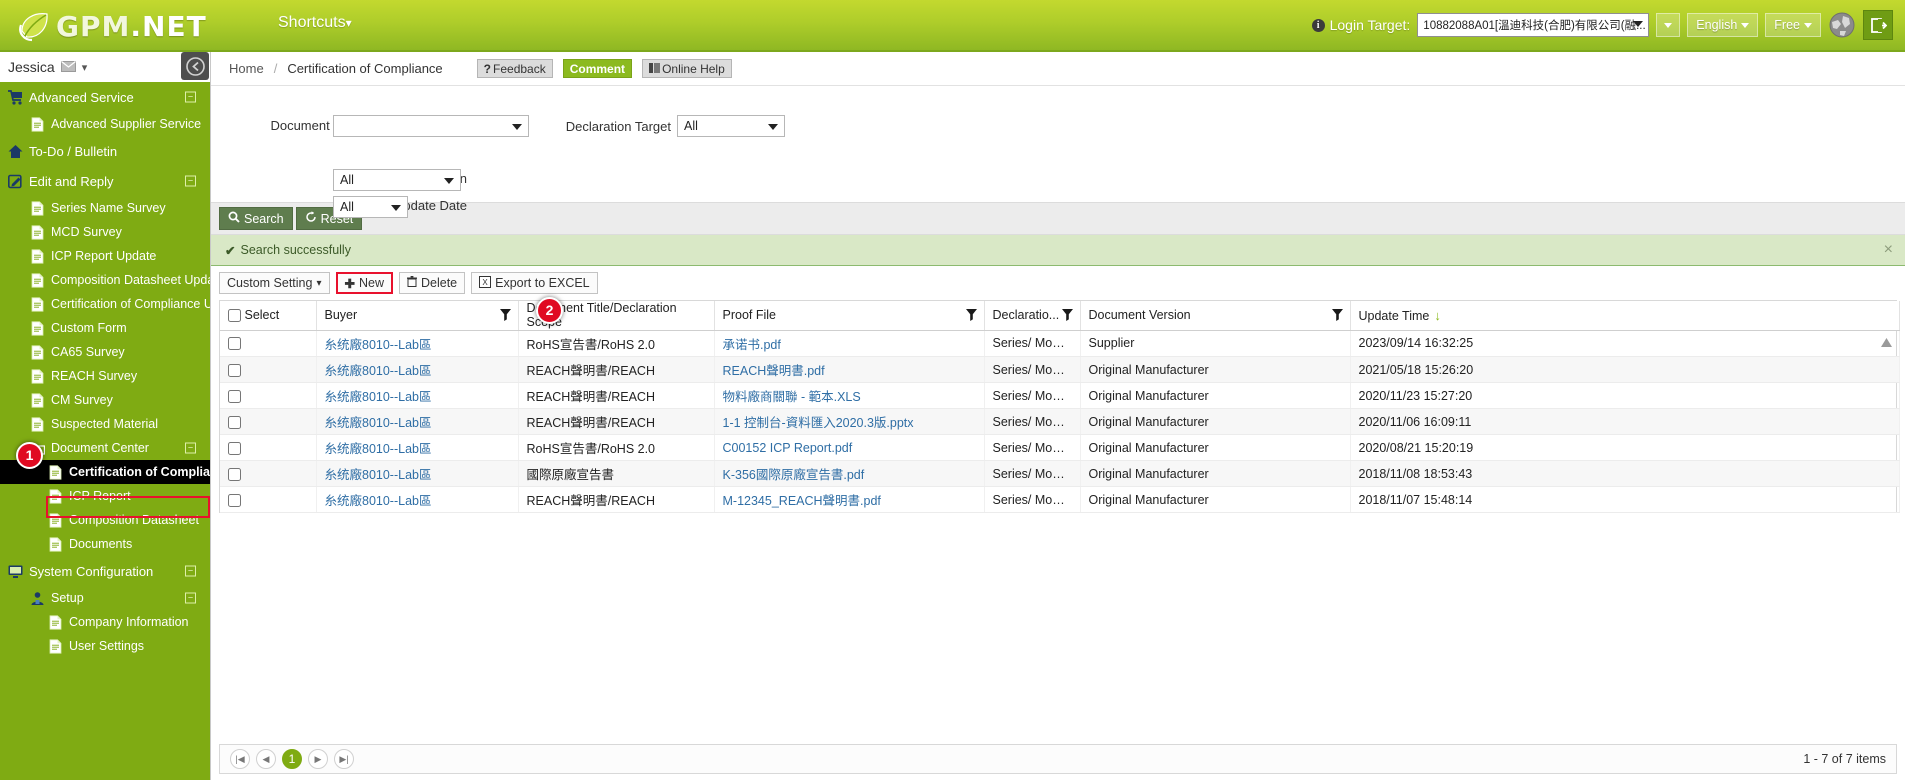 This screenshot has width=1905, height=780. What do you see at coordinates (1215, 316) in the screenshot?
I see `column-header-document-version: Document Version` at bounding box center [1215, 316].